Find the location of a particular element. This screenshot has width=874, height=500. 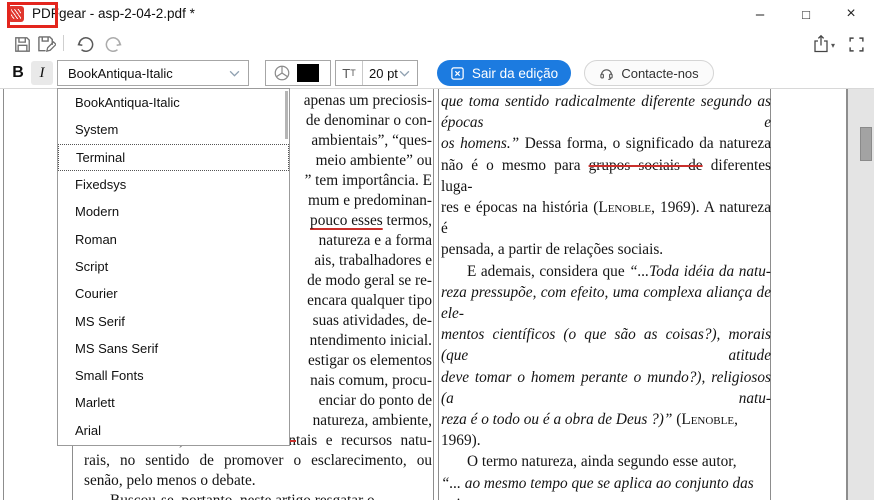

title-bar: PDFgear - asp-2-04-2.pdf * – □ × is located at coordinates (437, 14).